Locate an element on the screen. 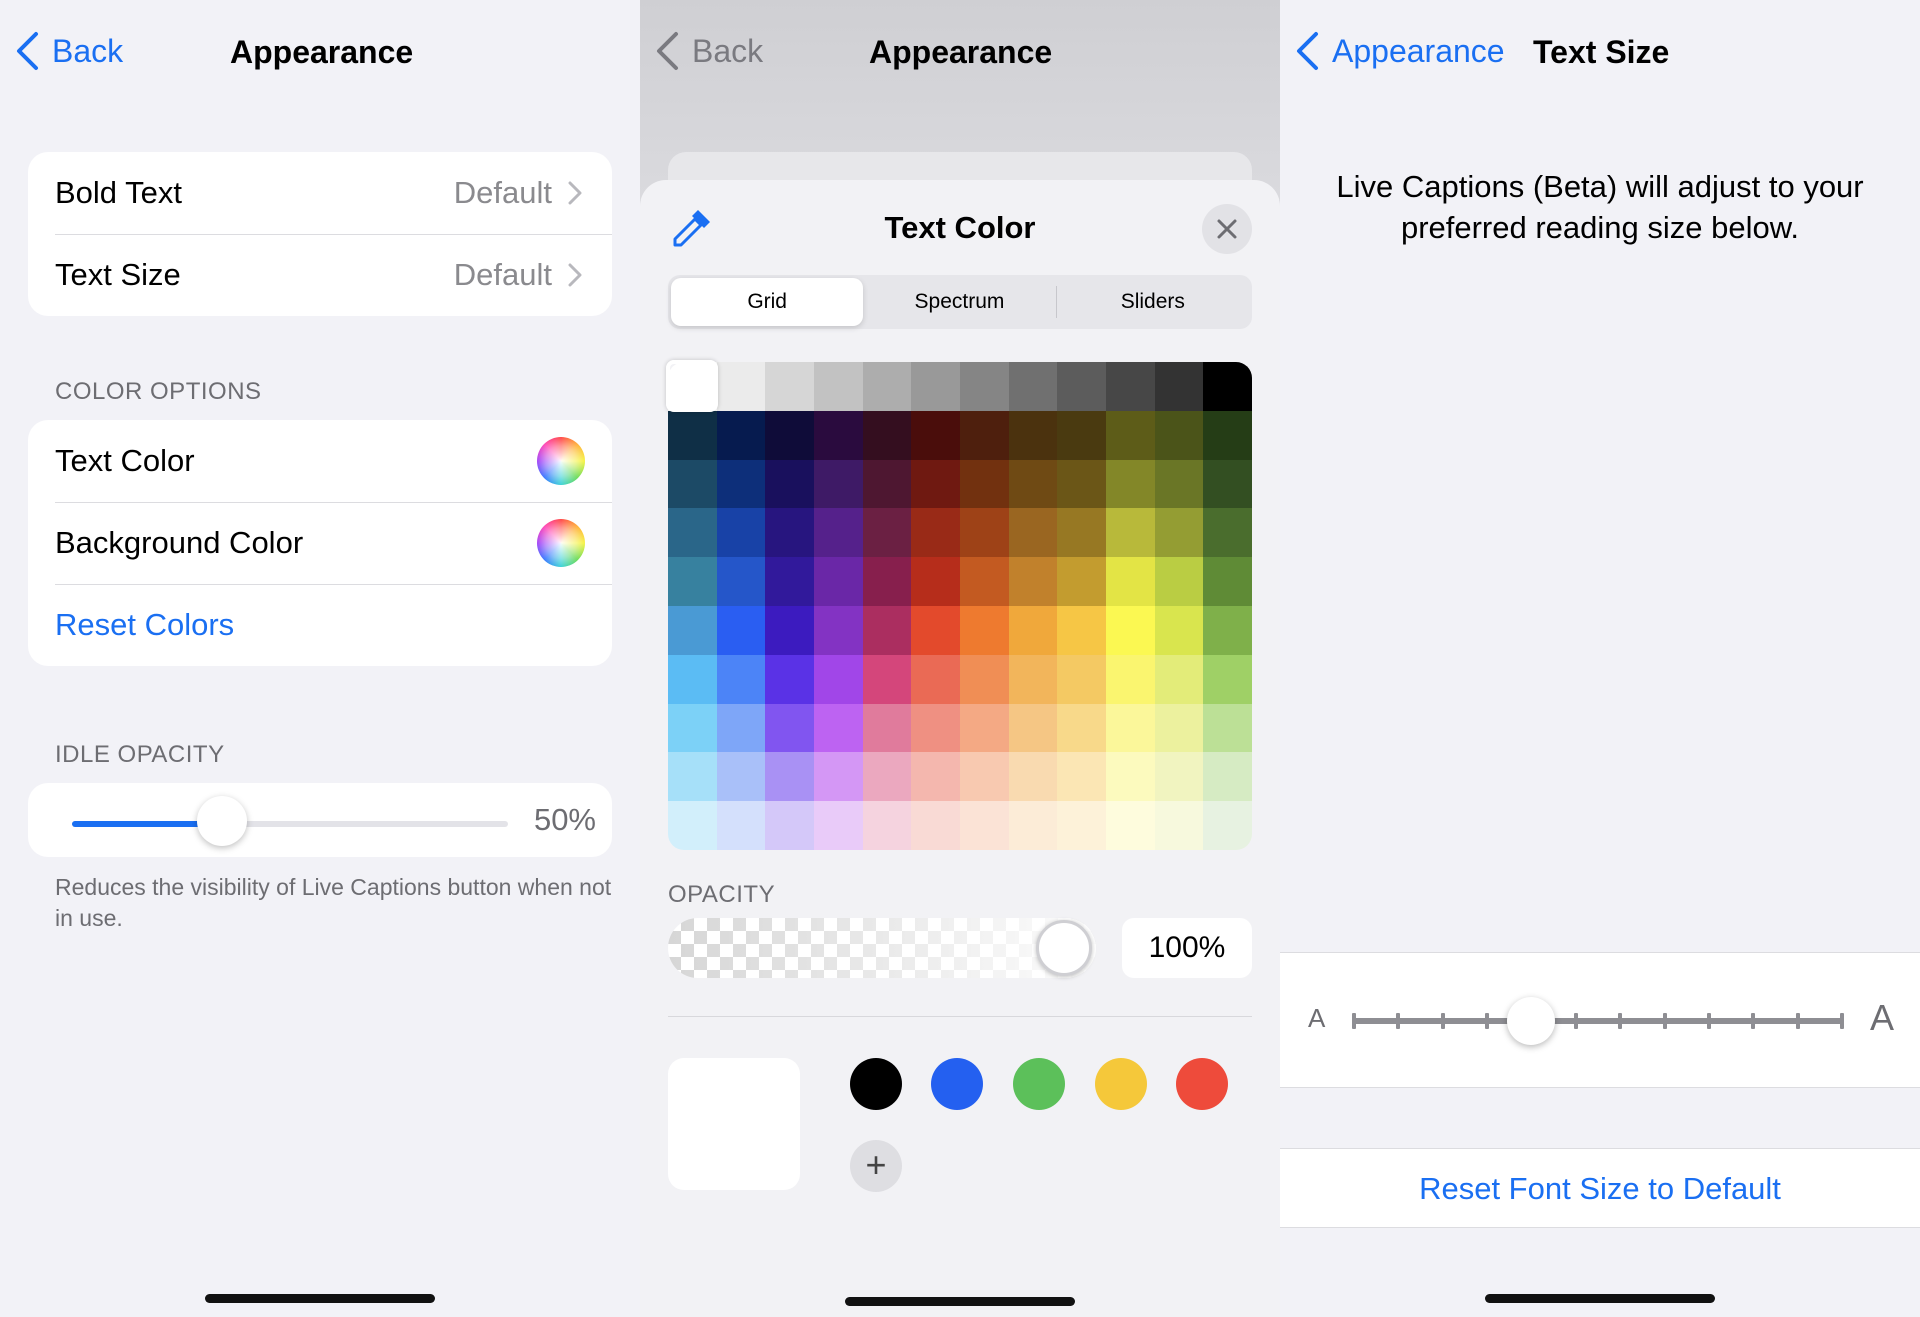  close-button is located at coordinates (1227, 229).